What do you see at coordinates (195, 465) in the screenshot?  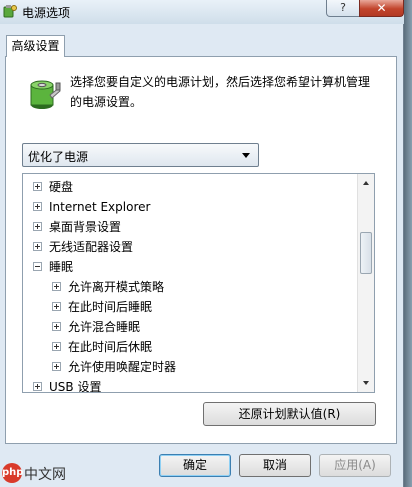 I see `ok-button: 确定` at bounding box center [195, 465].